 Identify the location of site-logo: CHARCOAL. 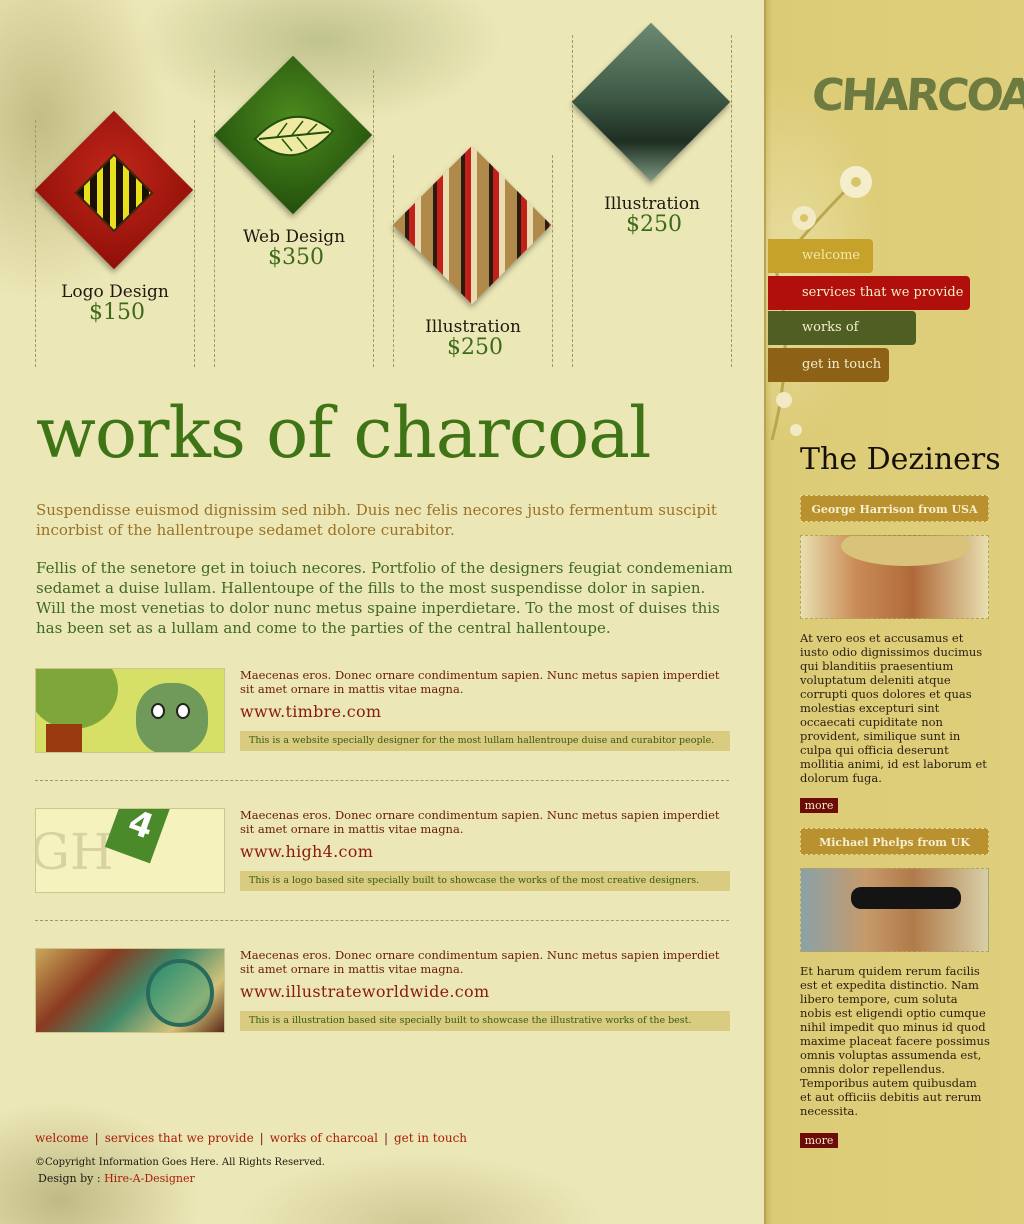
(917, 95).